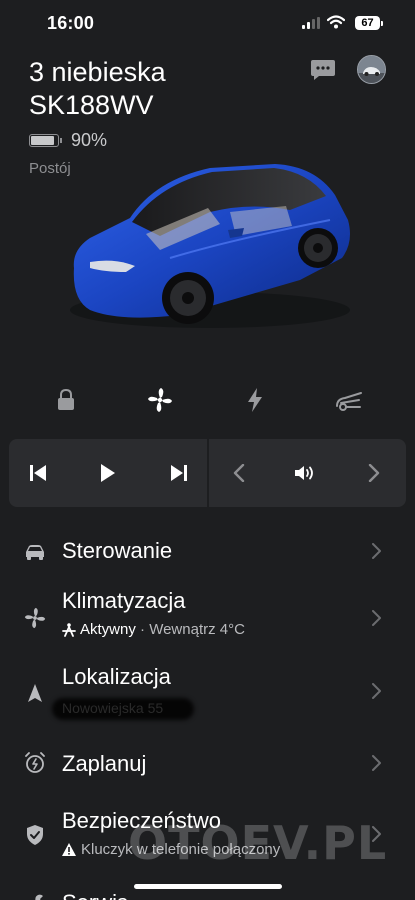  Describe the element at coordinates (117, 550) in the screenshot. I see `menu-title: Sterowanie` at that location.